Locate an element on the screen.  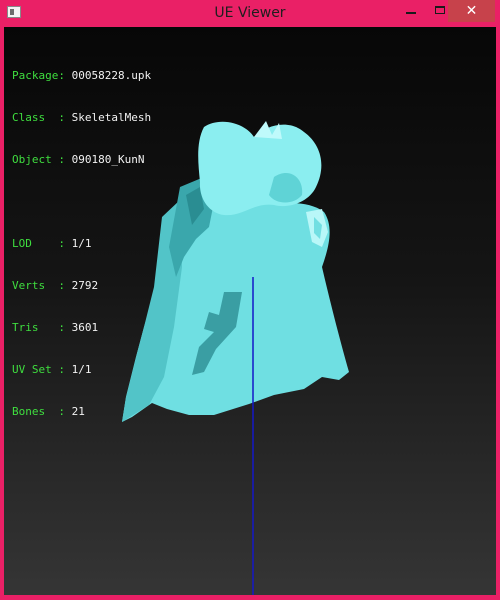
bones-label: Bones : is located at coordinates (42, 411).